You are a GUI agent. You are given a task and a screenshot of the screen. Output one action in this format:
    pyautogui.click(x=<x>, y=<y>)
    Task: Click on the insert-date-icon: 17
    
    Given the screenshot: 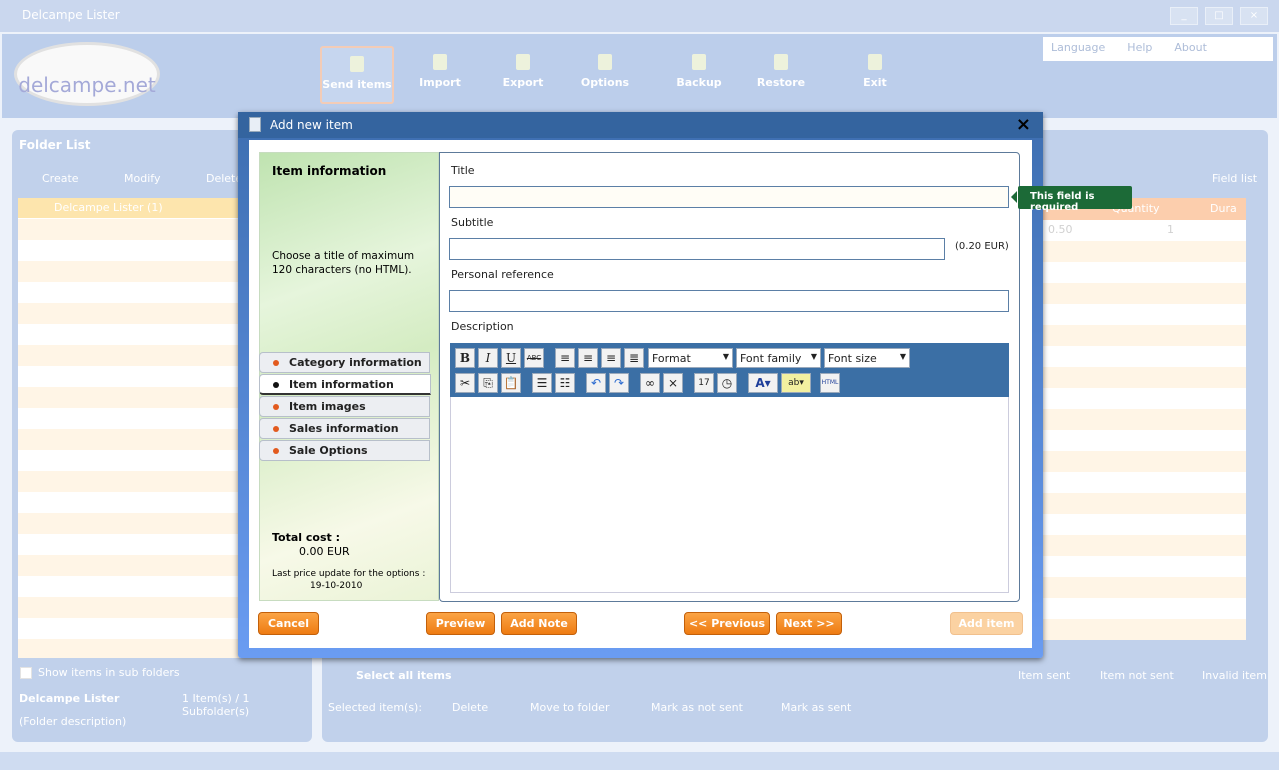 What is the action you would take?
    pyautogui.click(x=704, y=383)
    